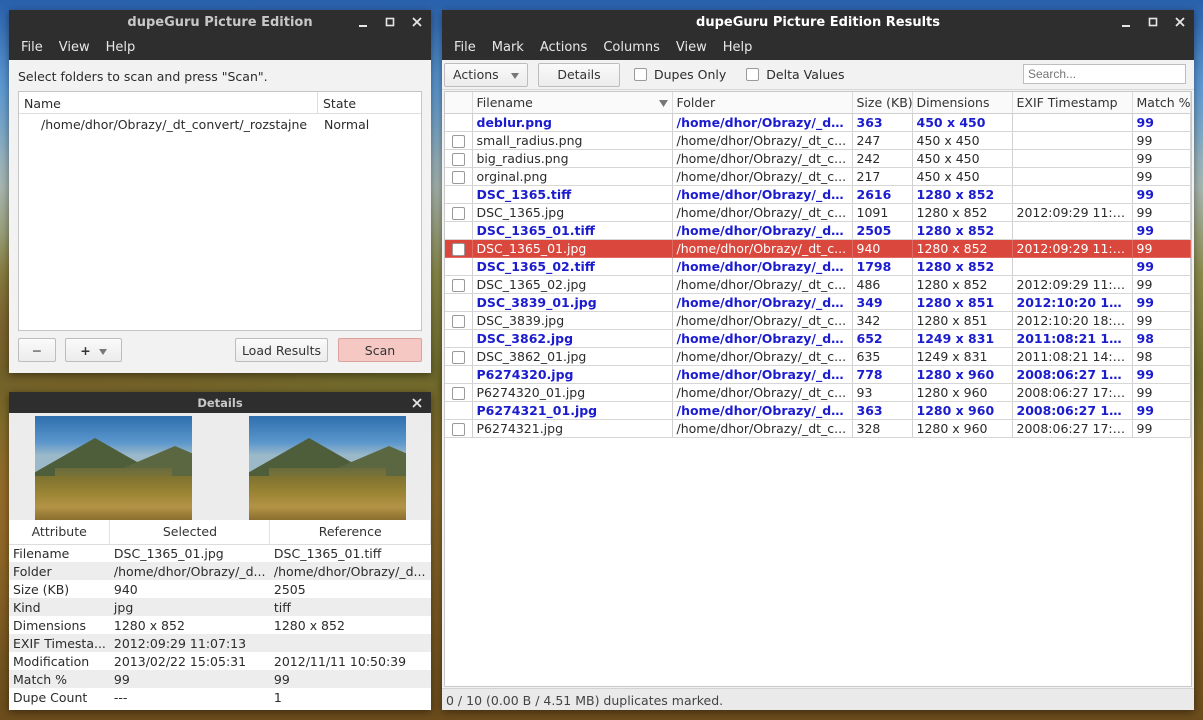 The width and height of the screenshot is (1203, 720). Describe the element at coordinates (281, 350) in the screenshot. I see `load-results-button: Load Results` at that location.